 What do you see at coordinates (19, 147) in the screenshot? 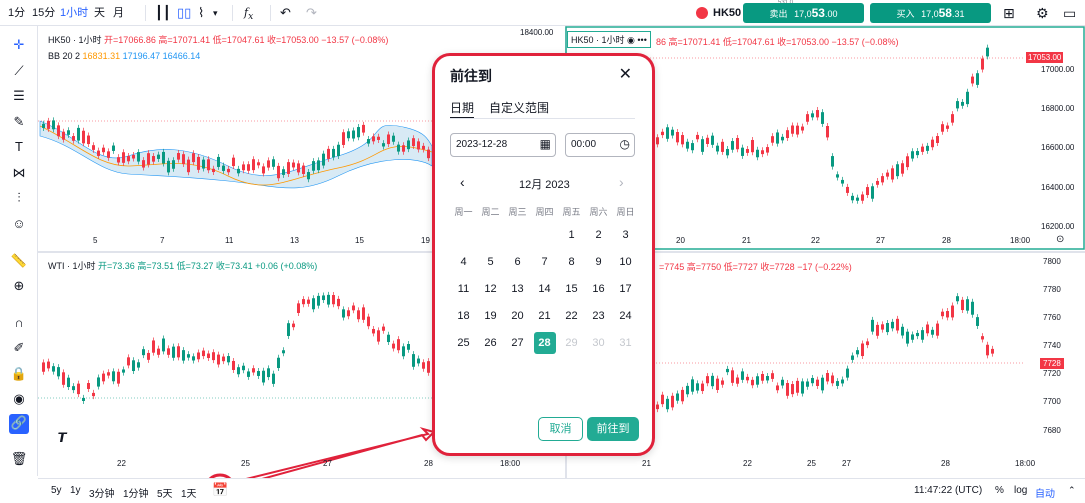
I see `text-icon: T` at bounding box center [19, 147].